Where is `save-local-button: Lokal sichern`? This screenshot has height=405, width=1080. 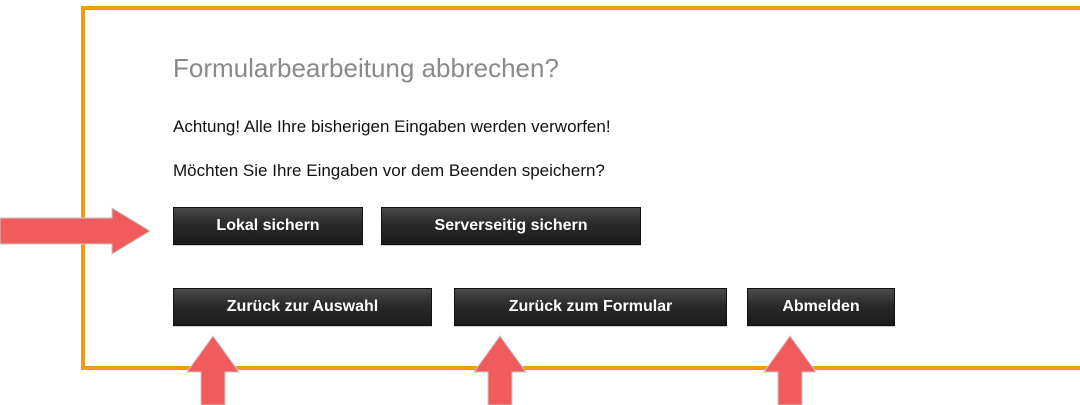
save-local-button: Lokal sichern is located at coordinates (268, 226).